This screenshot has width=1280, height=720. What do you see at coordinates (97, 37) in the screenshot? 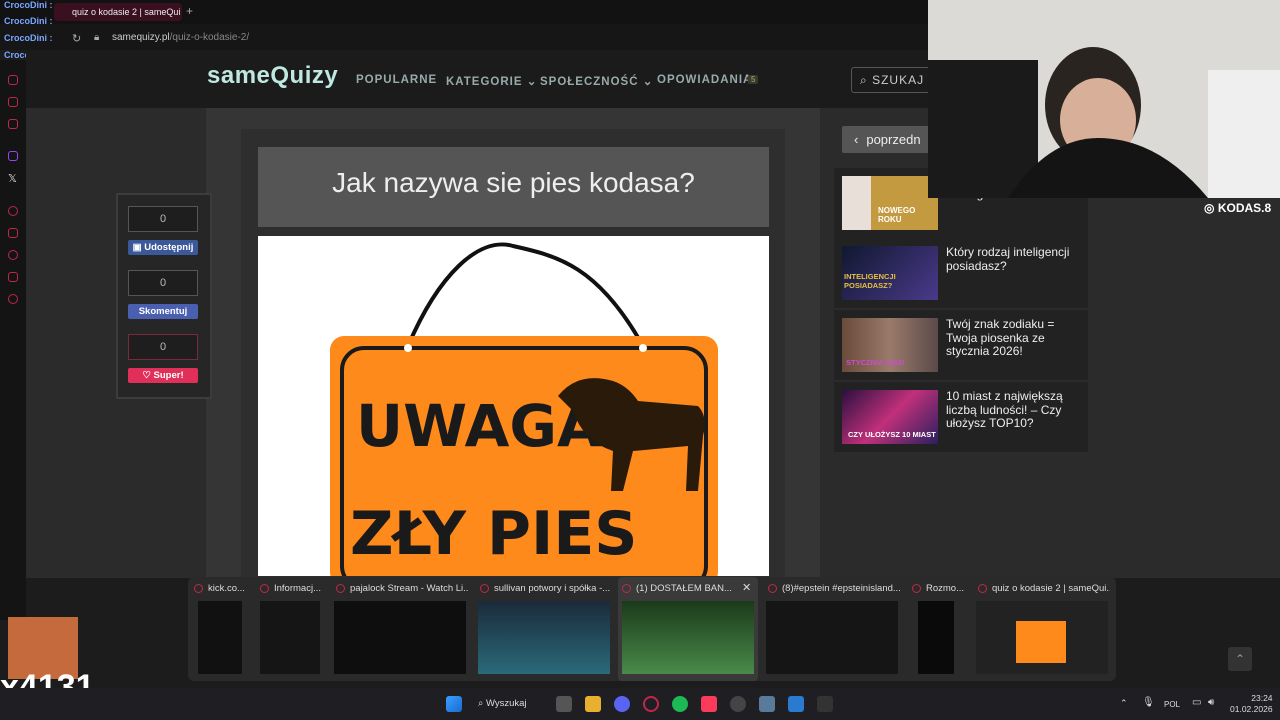
I see `lock-icon: 🔒︎` at bounding box center [97, 37].